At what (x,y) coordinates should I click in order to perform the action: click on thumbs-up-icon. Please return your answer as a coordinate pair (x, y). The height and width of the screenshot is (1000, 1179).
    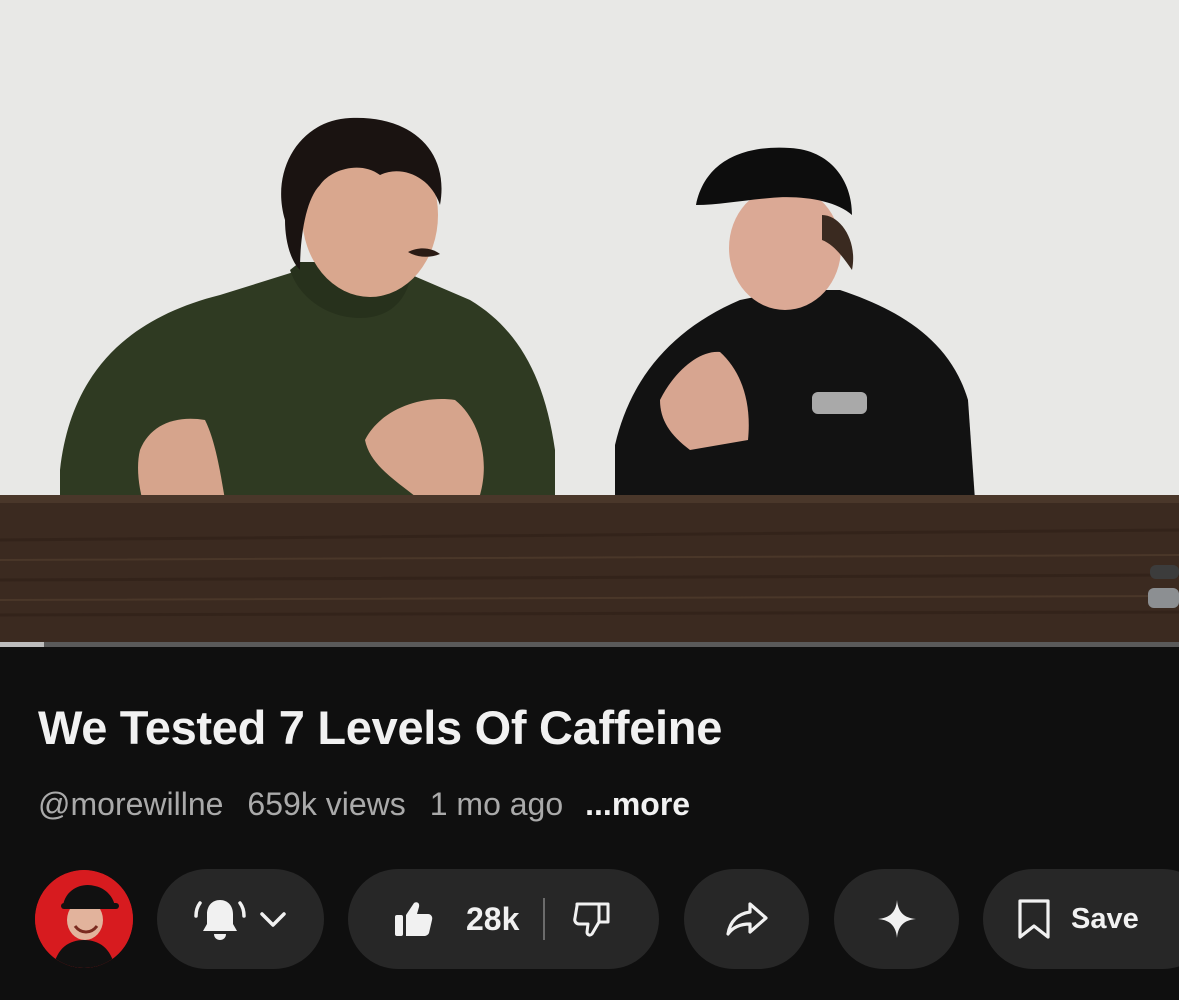
    Looking at the image, I should click on (414, 919).